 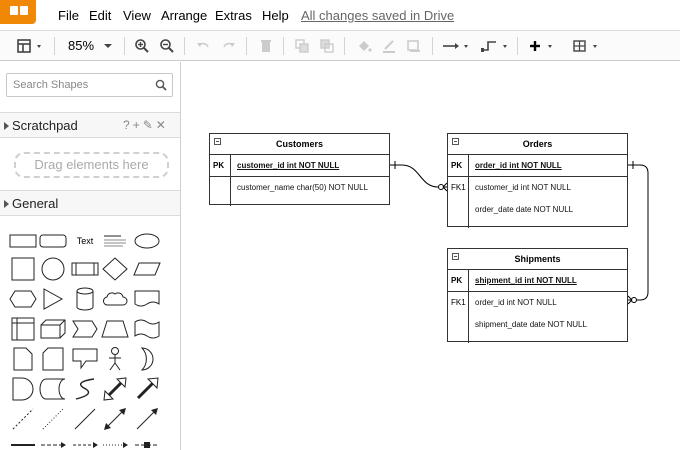 I want to click on link-shape, so click(x=147, y=441).